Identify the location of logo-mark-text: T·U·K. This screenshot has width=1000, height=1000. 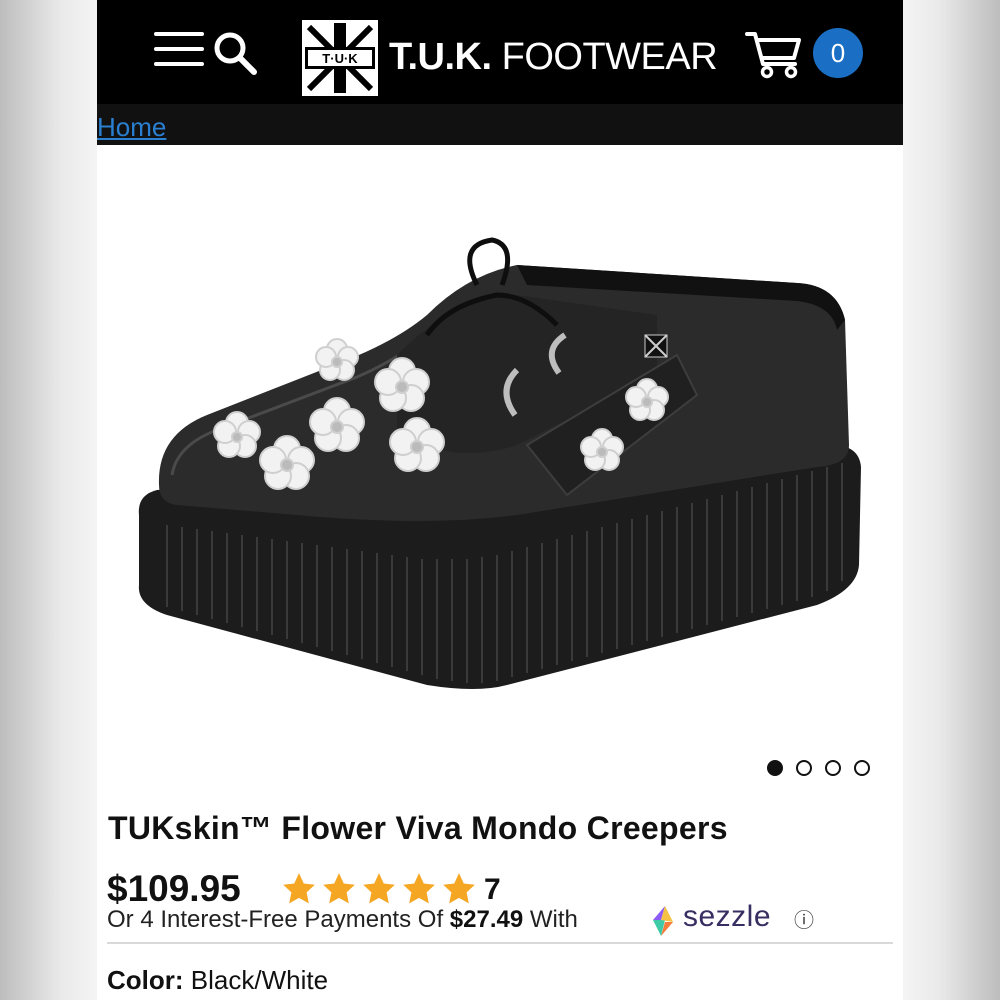
(340, 58).